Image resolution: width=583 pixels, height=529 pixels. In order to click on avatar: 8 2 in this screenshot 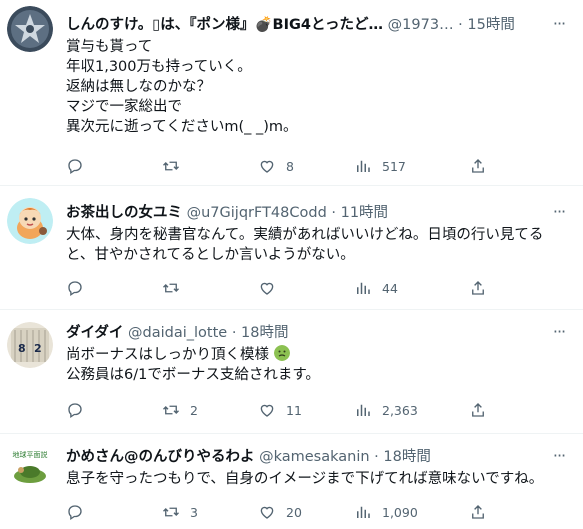, I will do `click(30, 345)`.